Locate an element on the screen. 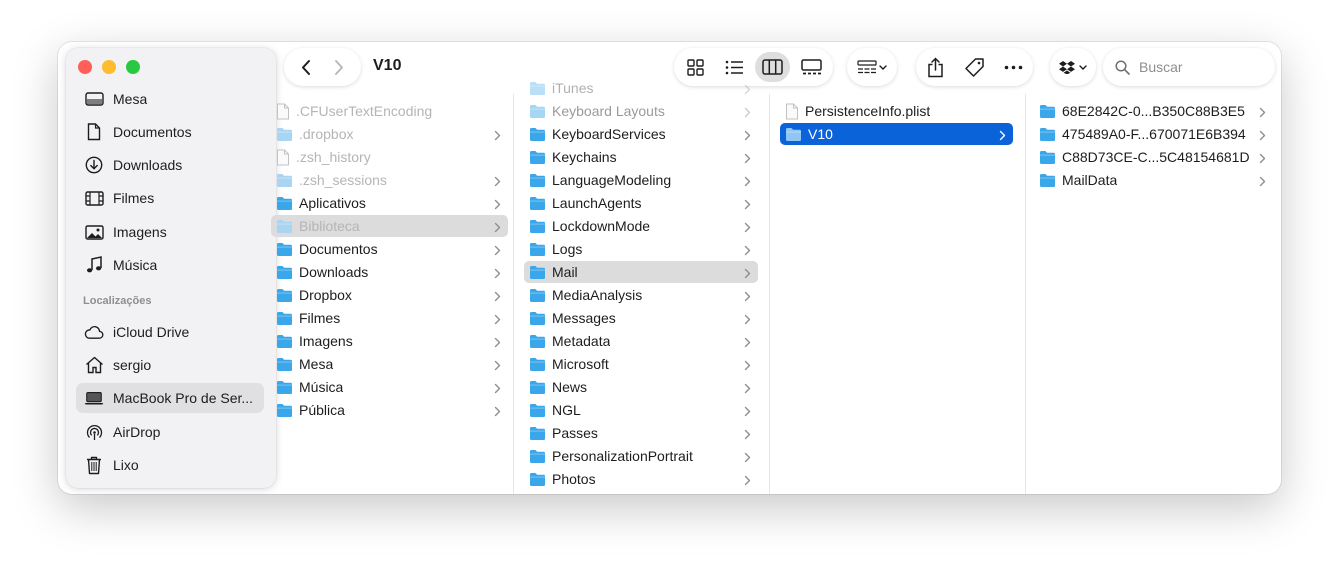 The image size is (1340, 572). column-view-button is located at coordinates (773, 67).